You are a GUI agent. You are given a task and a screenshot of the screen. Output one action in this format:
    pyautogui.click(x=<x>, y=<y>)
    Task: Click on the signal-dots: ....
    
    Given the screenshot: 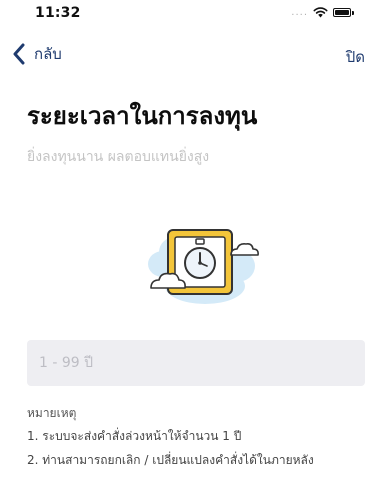 What is the action you would take?
    pyautogui.click(x=299, y=12)
    